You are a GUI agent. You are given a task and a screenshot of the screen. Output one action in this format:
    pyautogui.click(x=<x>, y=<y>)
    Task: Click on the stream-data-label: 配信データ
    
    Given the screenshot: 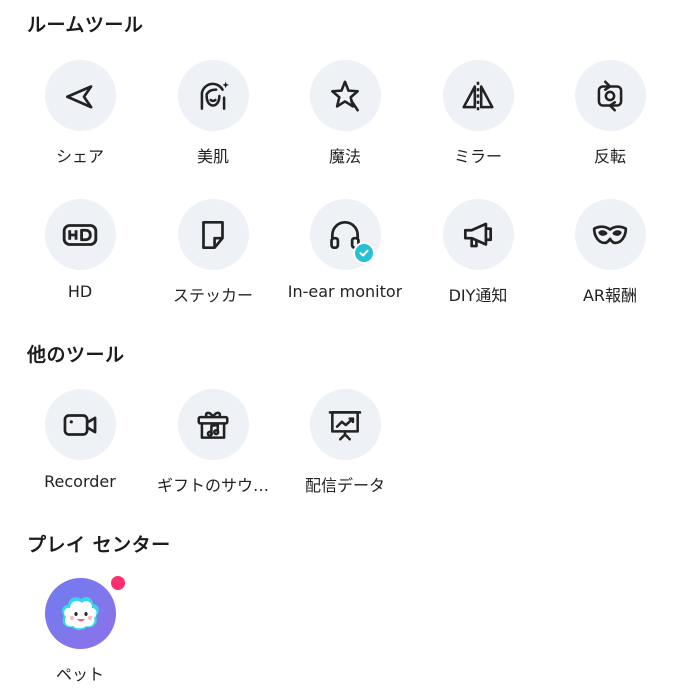 What is the action you would take?
    pyautogui.click(x=344, y=485)
    